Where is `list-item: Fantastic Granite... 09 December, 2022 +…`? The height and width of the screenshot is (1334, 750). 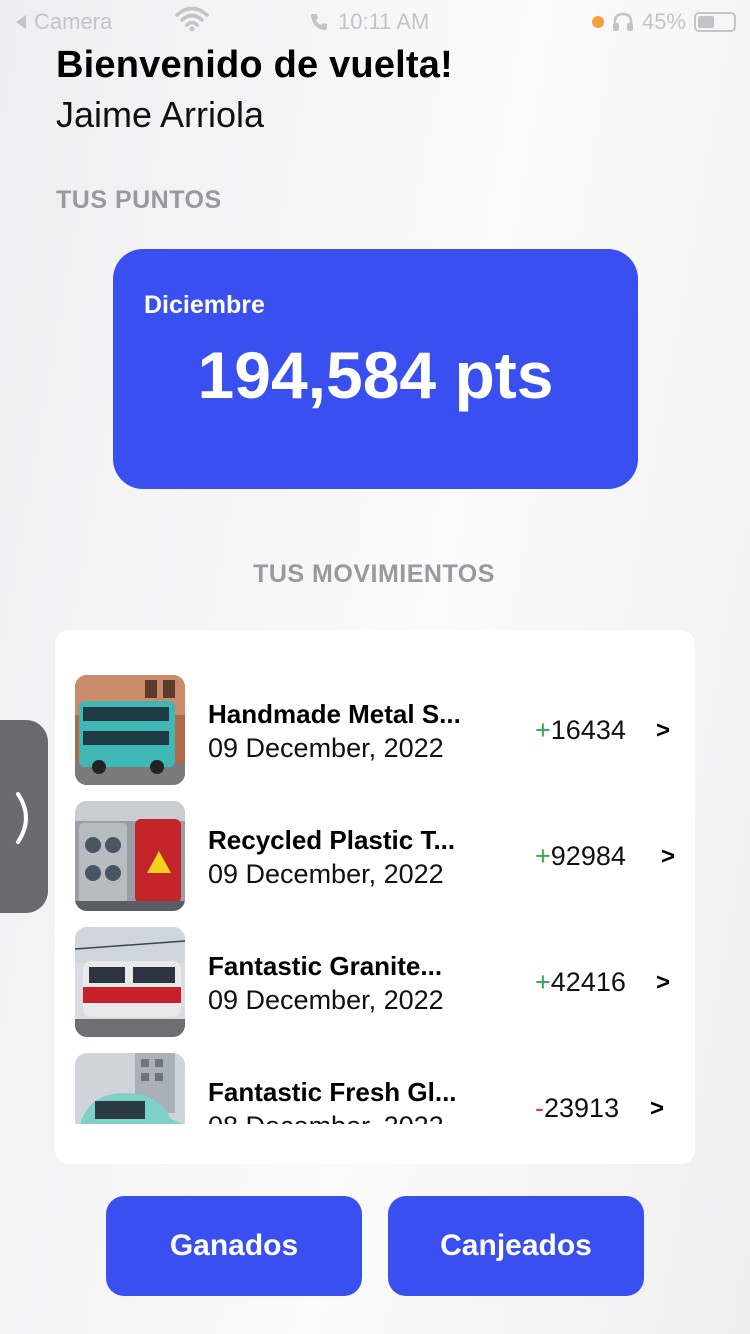 list-item: Fantastic Granite... 09 December, 2022 +… is located at coordinates (375, 982).